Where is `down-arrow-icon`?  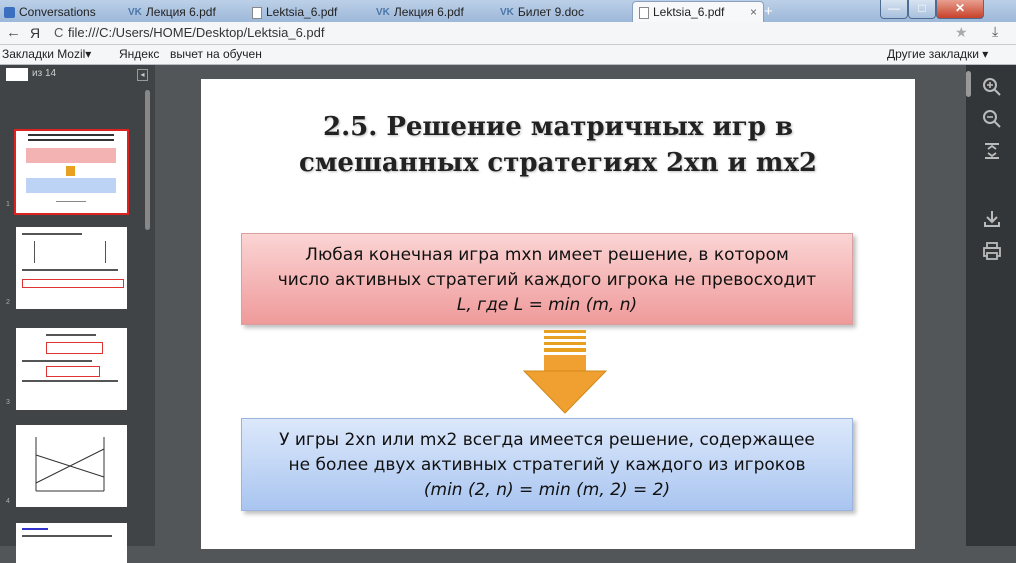
down-arrow-icon is located at coordinates (565, 372).